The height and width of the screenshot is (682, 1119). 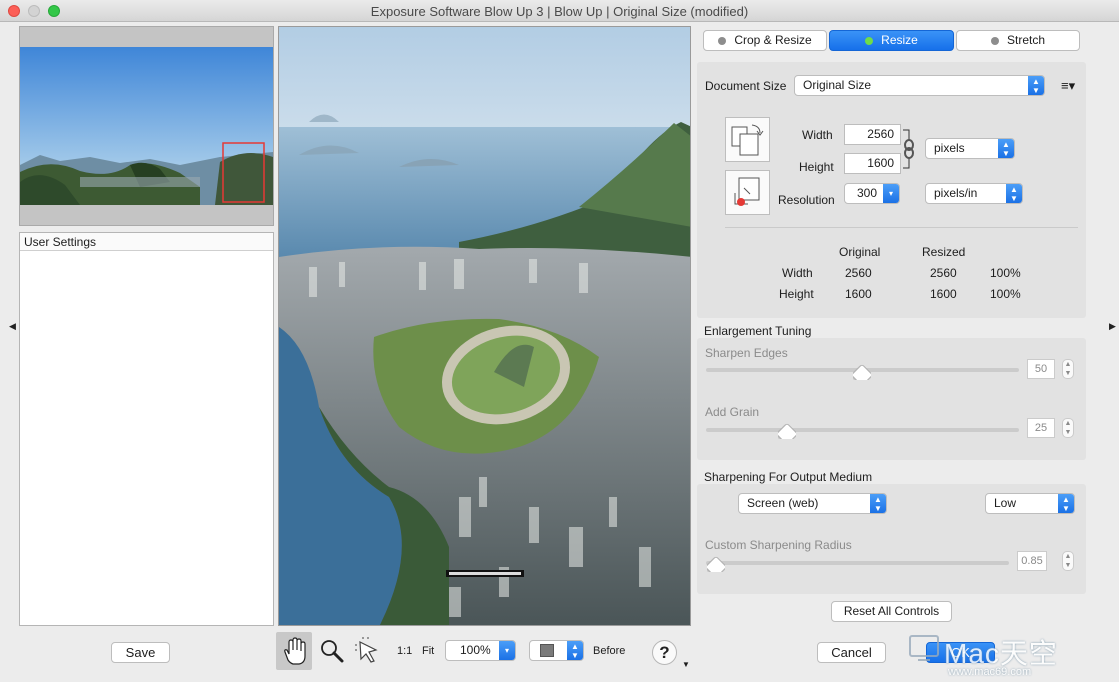 I want to click on height-label: Height, so click(x=816, y=167).